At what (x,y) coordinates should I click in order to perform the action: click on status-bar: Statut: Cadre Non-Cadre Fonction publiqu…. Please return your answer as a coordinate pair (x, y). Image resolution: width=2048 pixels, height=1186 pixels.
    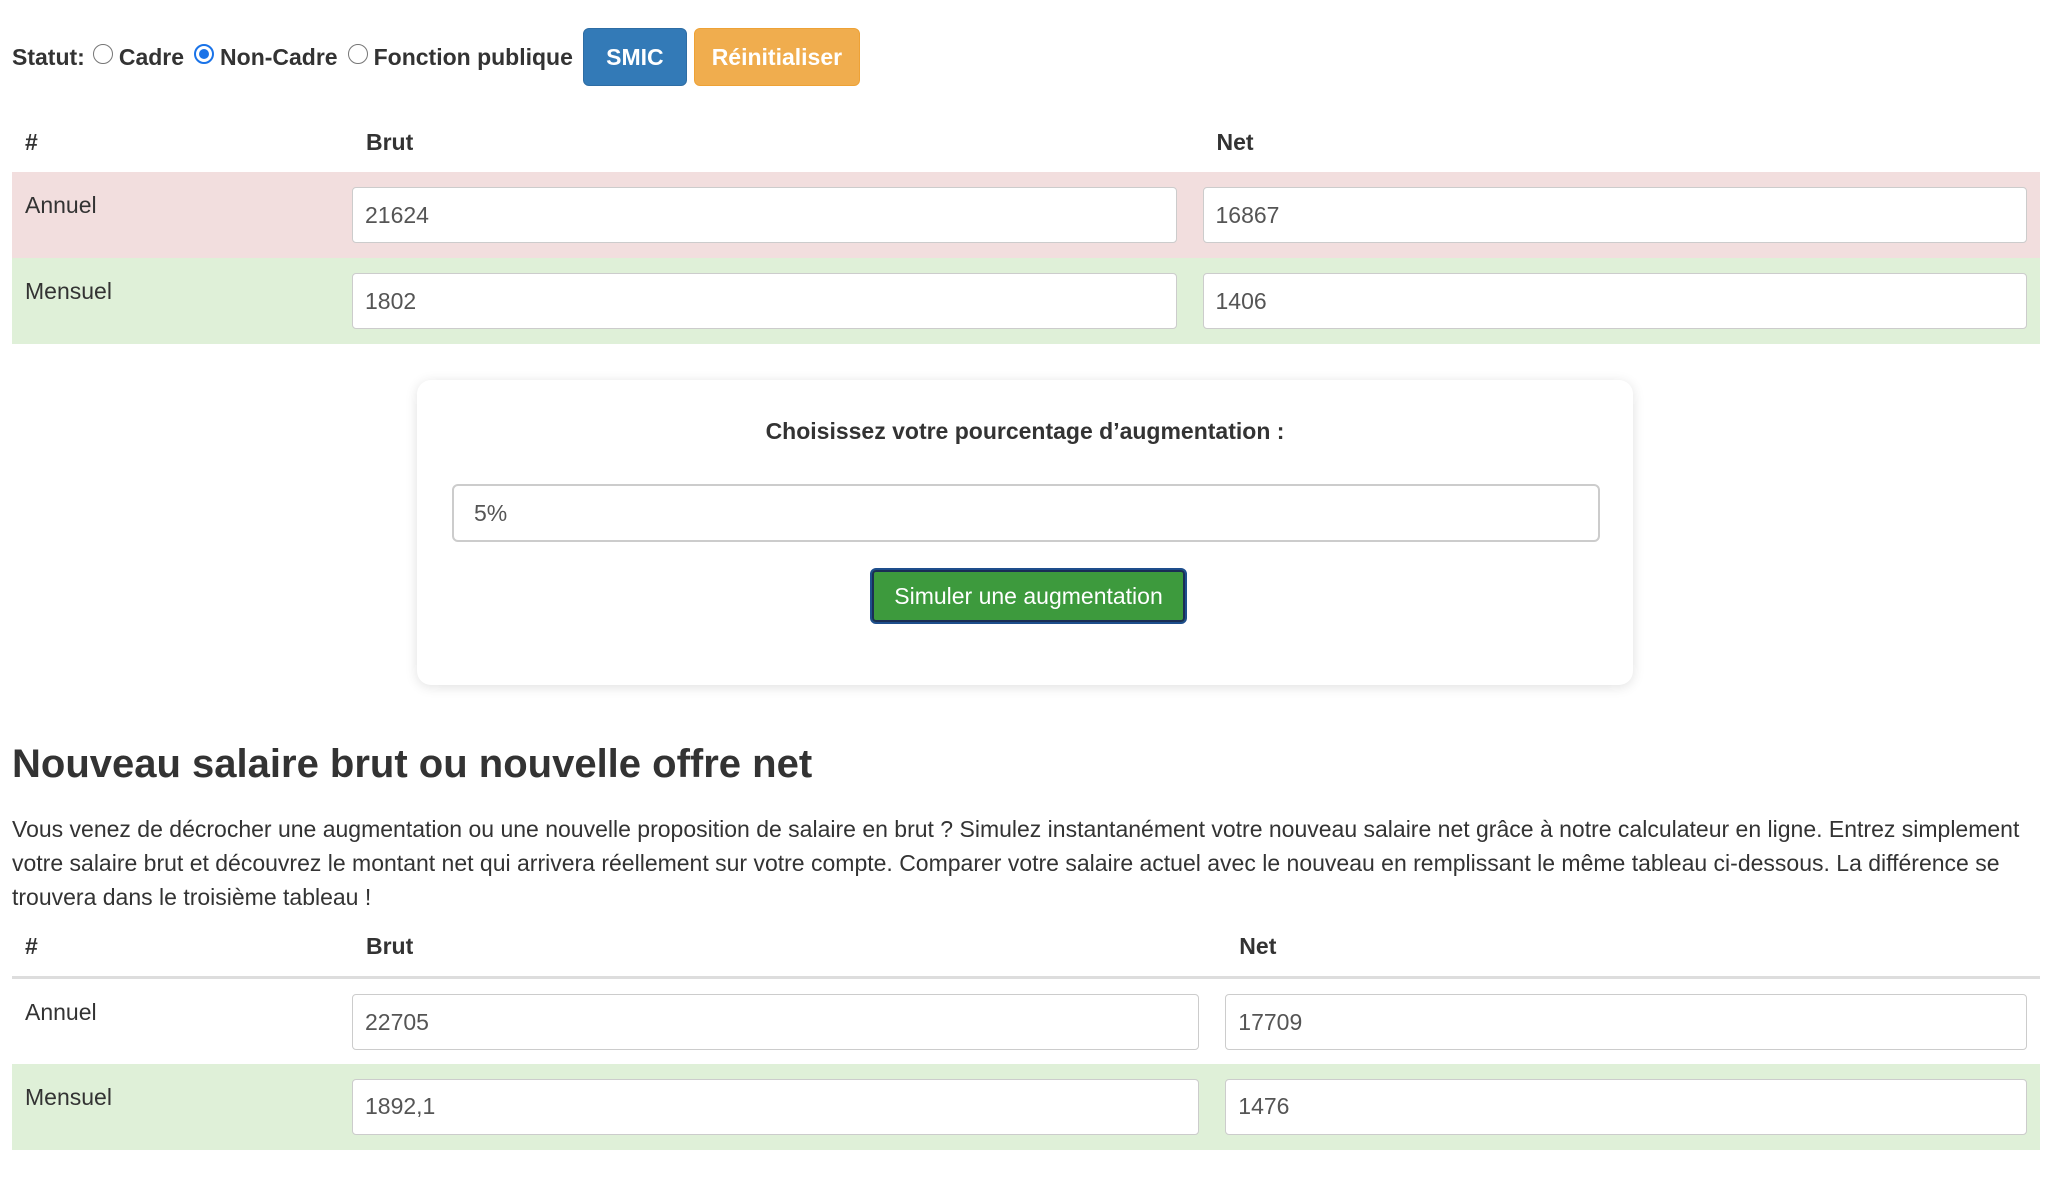
    Looking at the image, I should click on (436, 57).